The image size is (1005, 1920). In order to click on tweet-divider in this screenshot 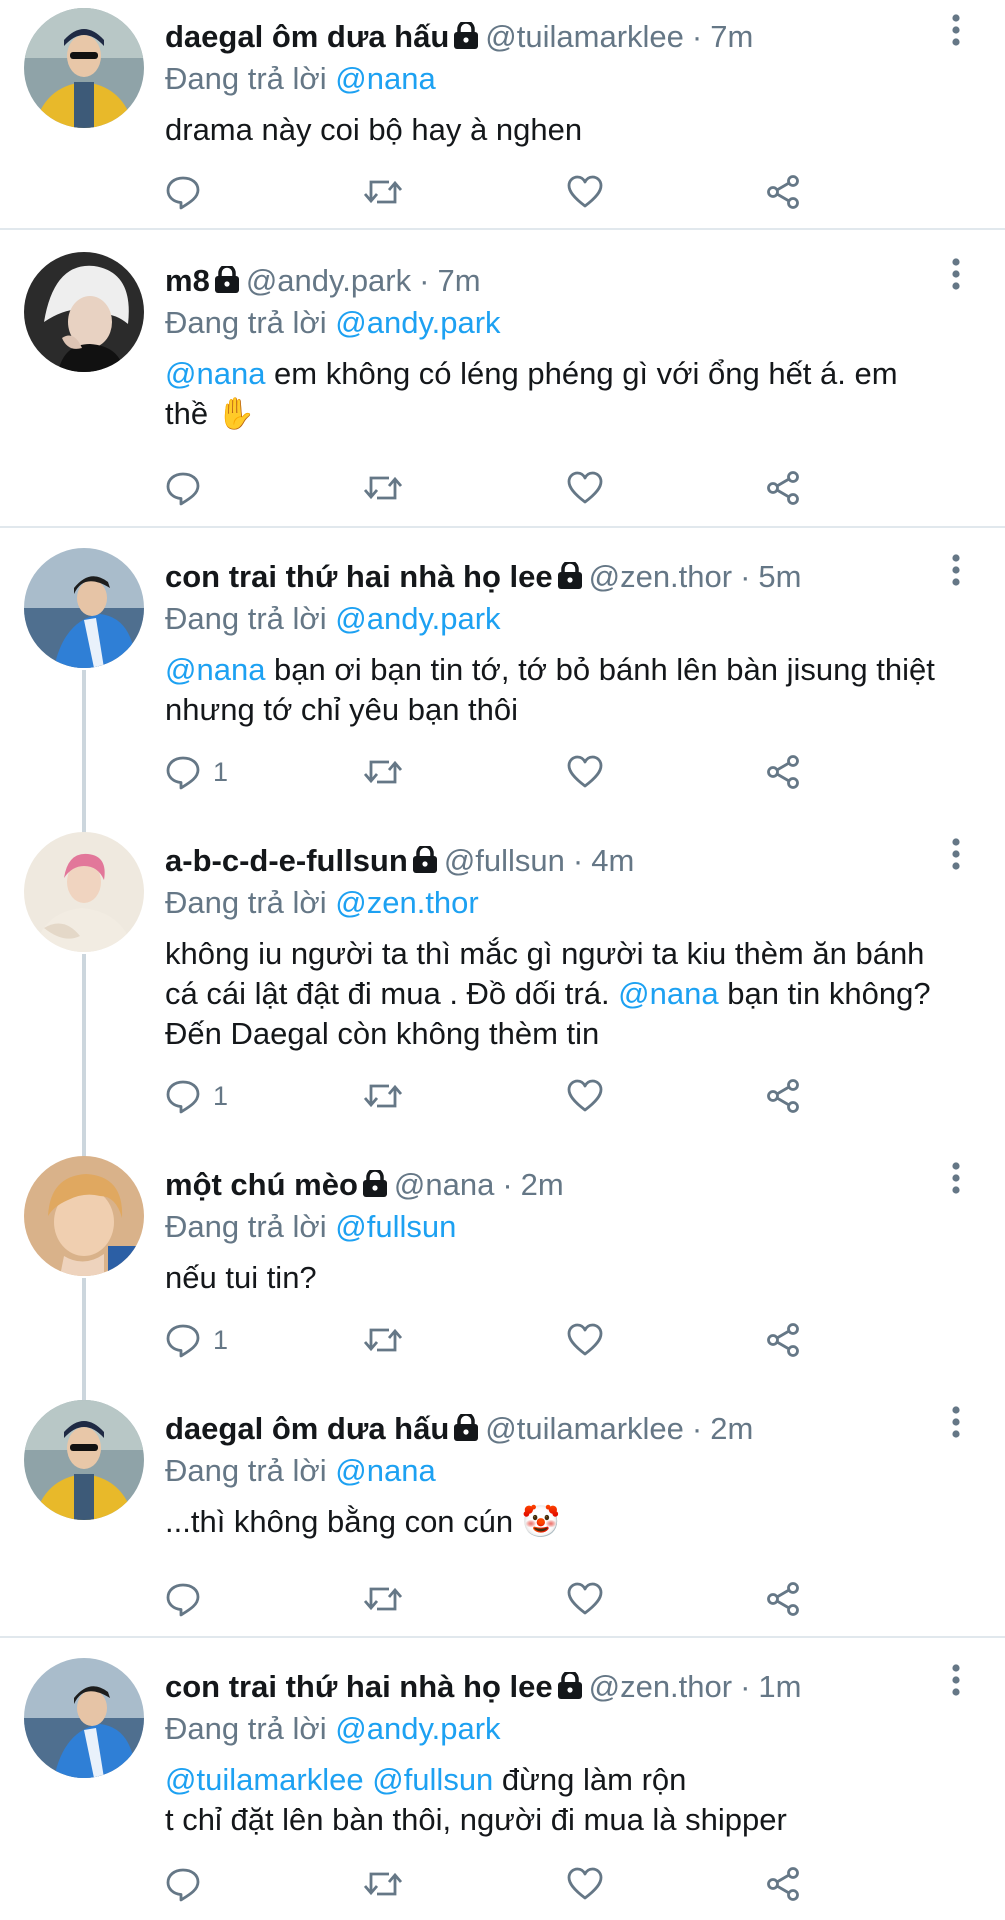, I will do `click(502, 1637)`.